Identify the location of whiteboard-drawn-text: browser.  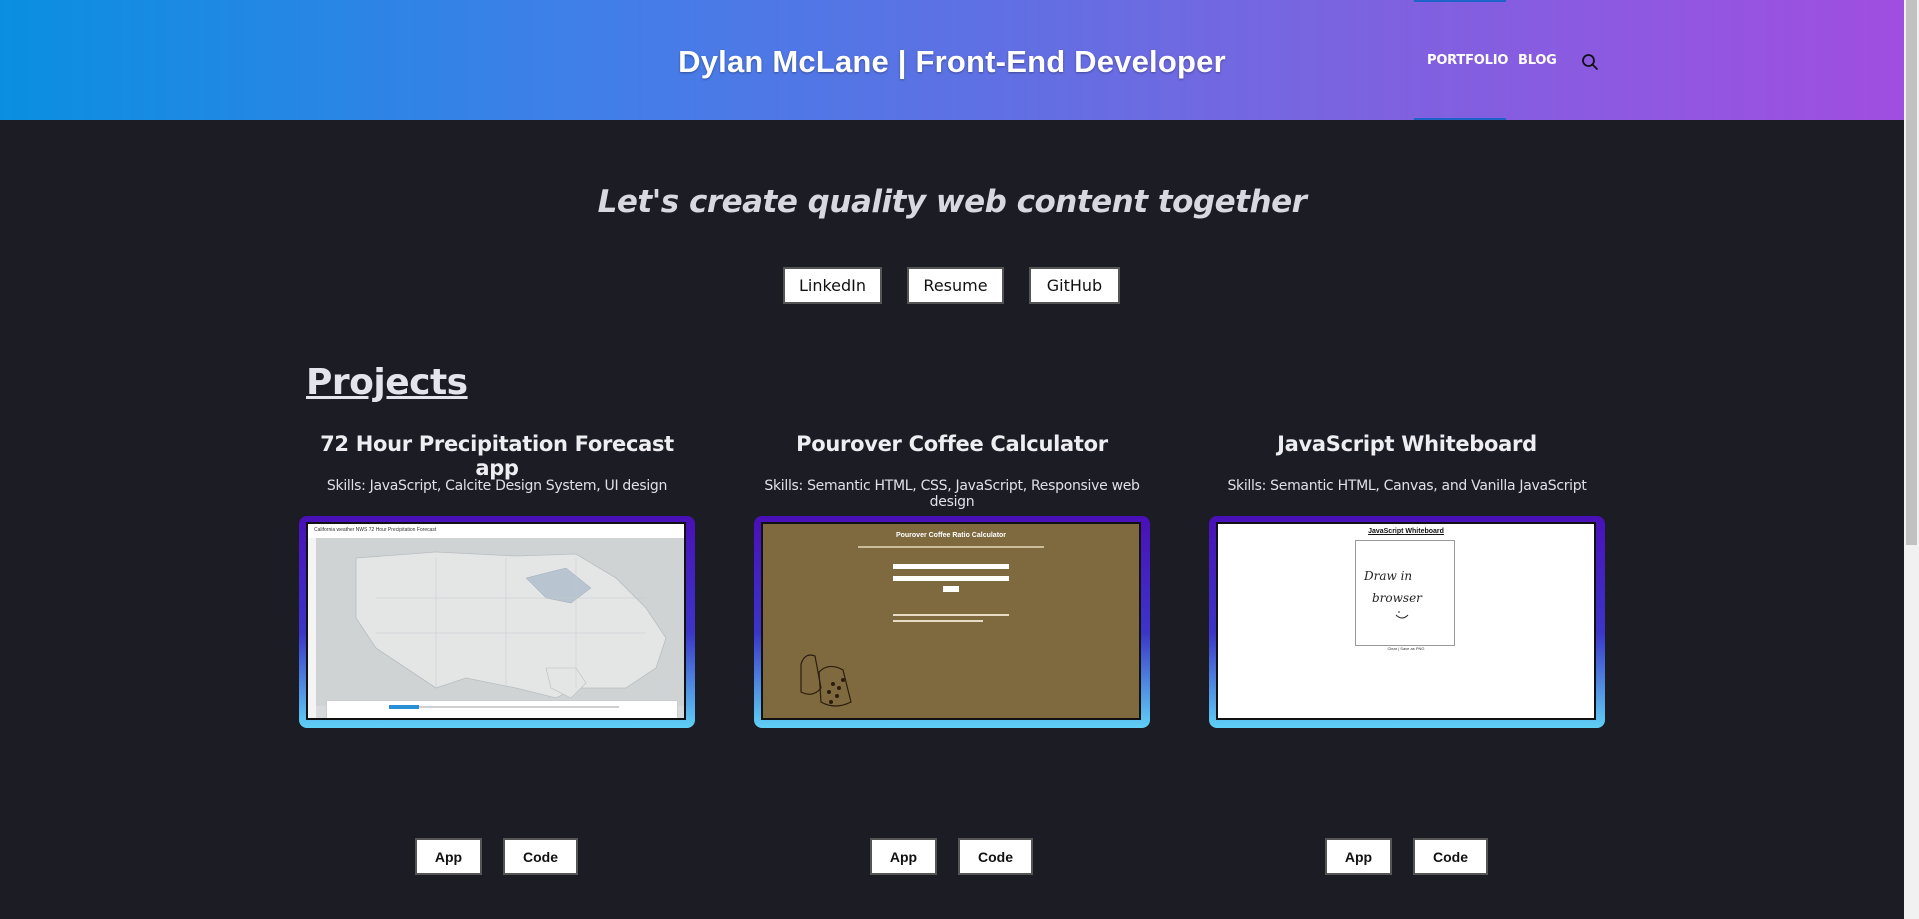
(1397, 598).